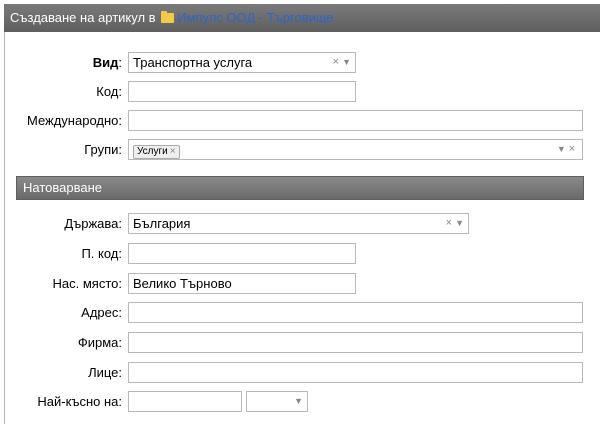 The width and height of the screenshot is (600, 424). Describe the element at coordinates (101, 253) in the screenshot. I see `p-kod-label: П. код:` at that location.